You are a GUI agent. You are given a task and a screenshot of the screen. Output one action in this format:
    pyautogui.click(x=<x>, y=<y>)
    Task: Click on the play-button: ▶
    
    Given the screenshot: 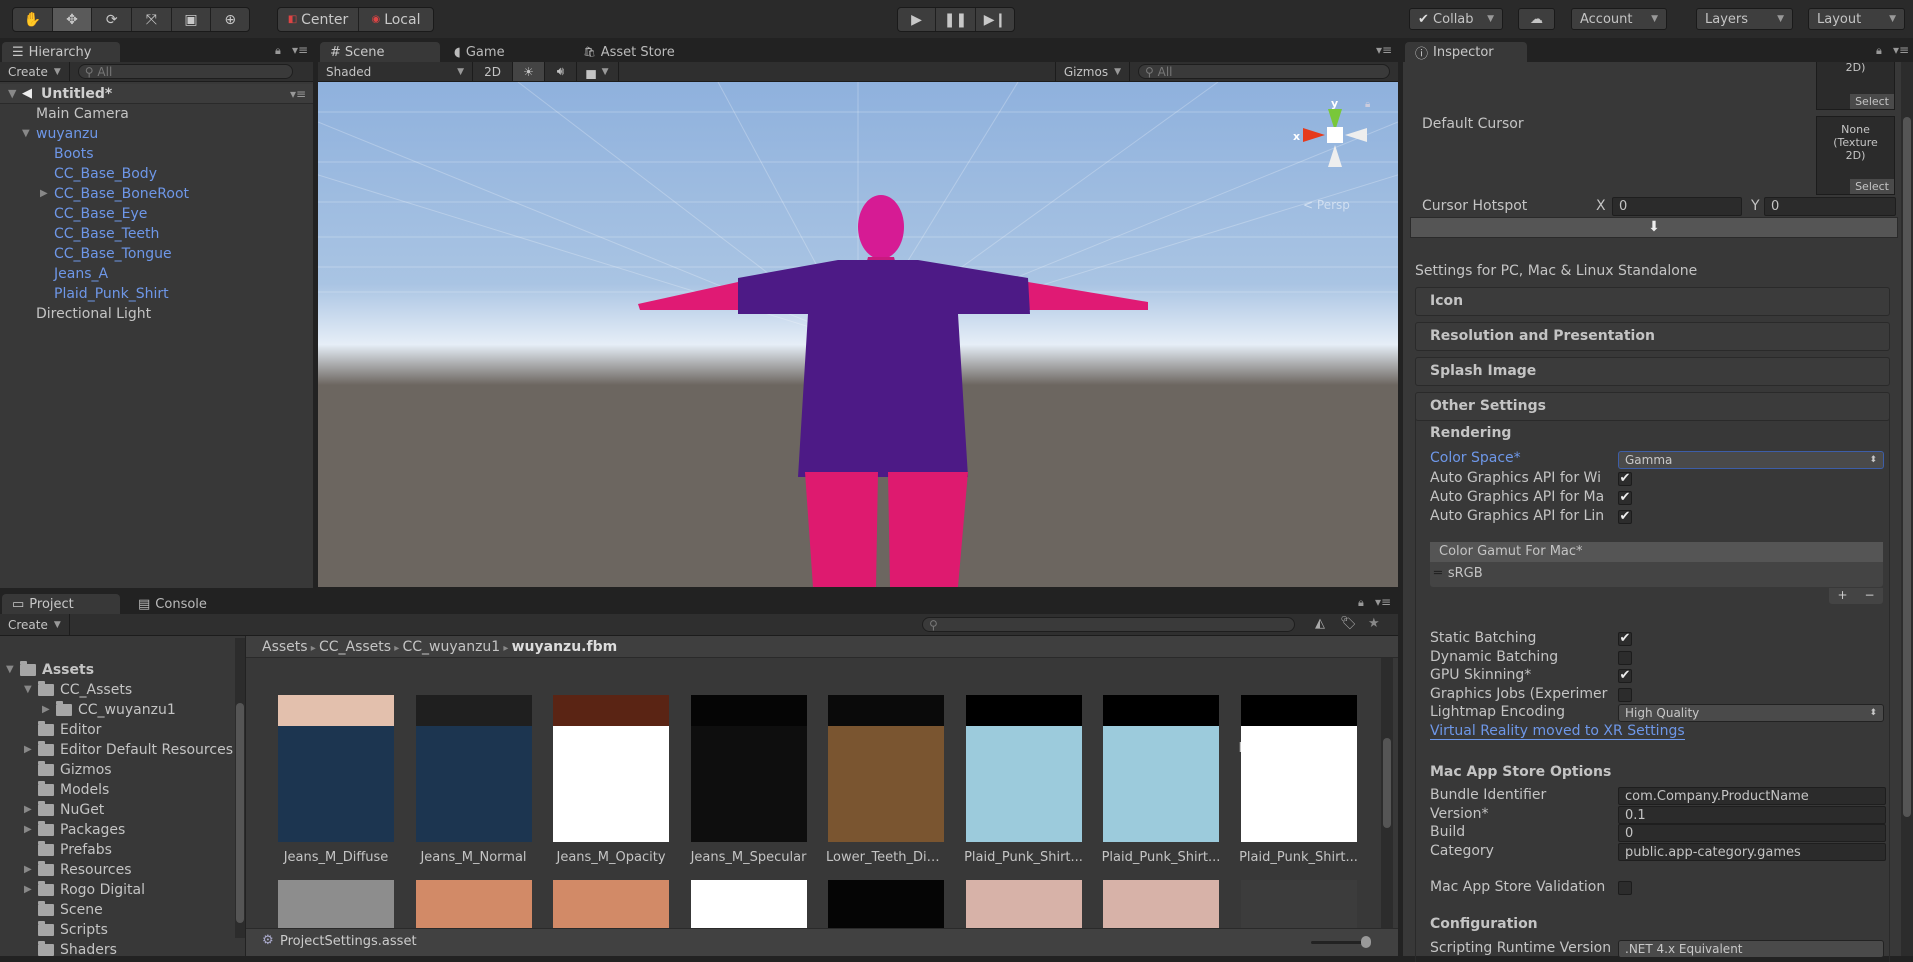 What is the action you would take?
    pyautogui.click(x=917, y=19)
    